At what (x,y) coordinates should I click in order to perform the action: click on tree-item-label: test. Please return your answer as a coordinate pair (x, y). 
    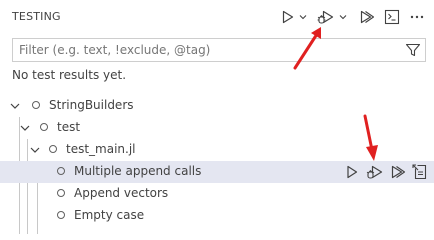
    Looking at the image, I should click on (69, 127).